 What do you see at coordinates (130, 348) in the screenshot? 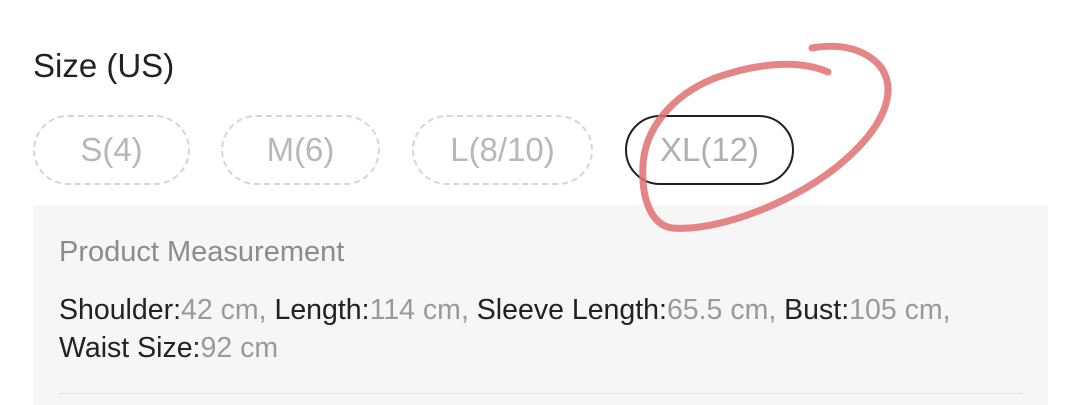
I see `waist-size-key: Waist Size:` at bounding box center [130, 348].